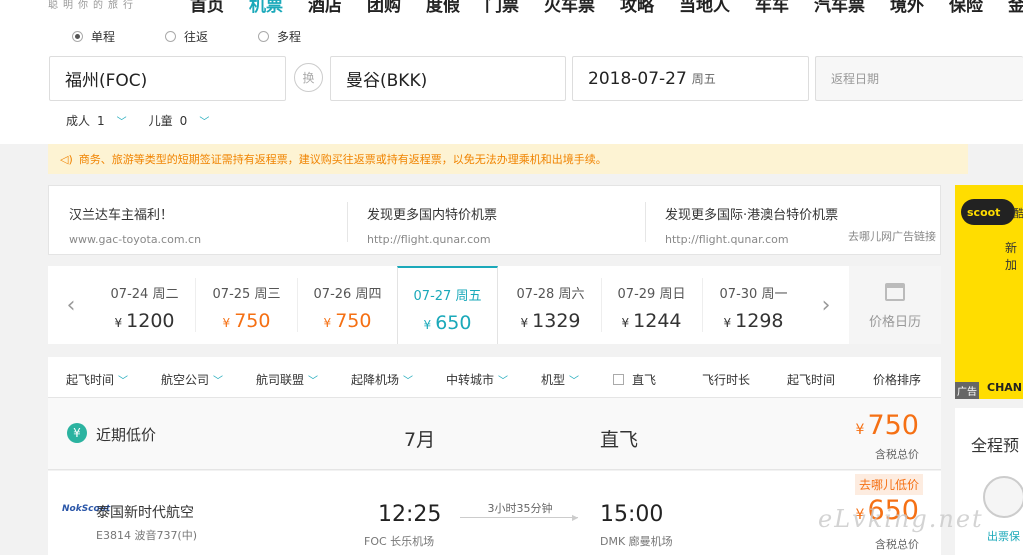 This screenshot has height=555, width=1023. I want to click on low-price-value: ¥750, so click(887, 425).